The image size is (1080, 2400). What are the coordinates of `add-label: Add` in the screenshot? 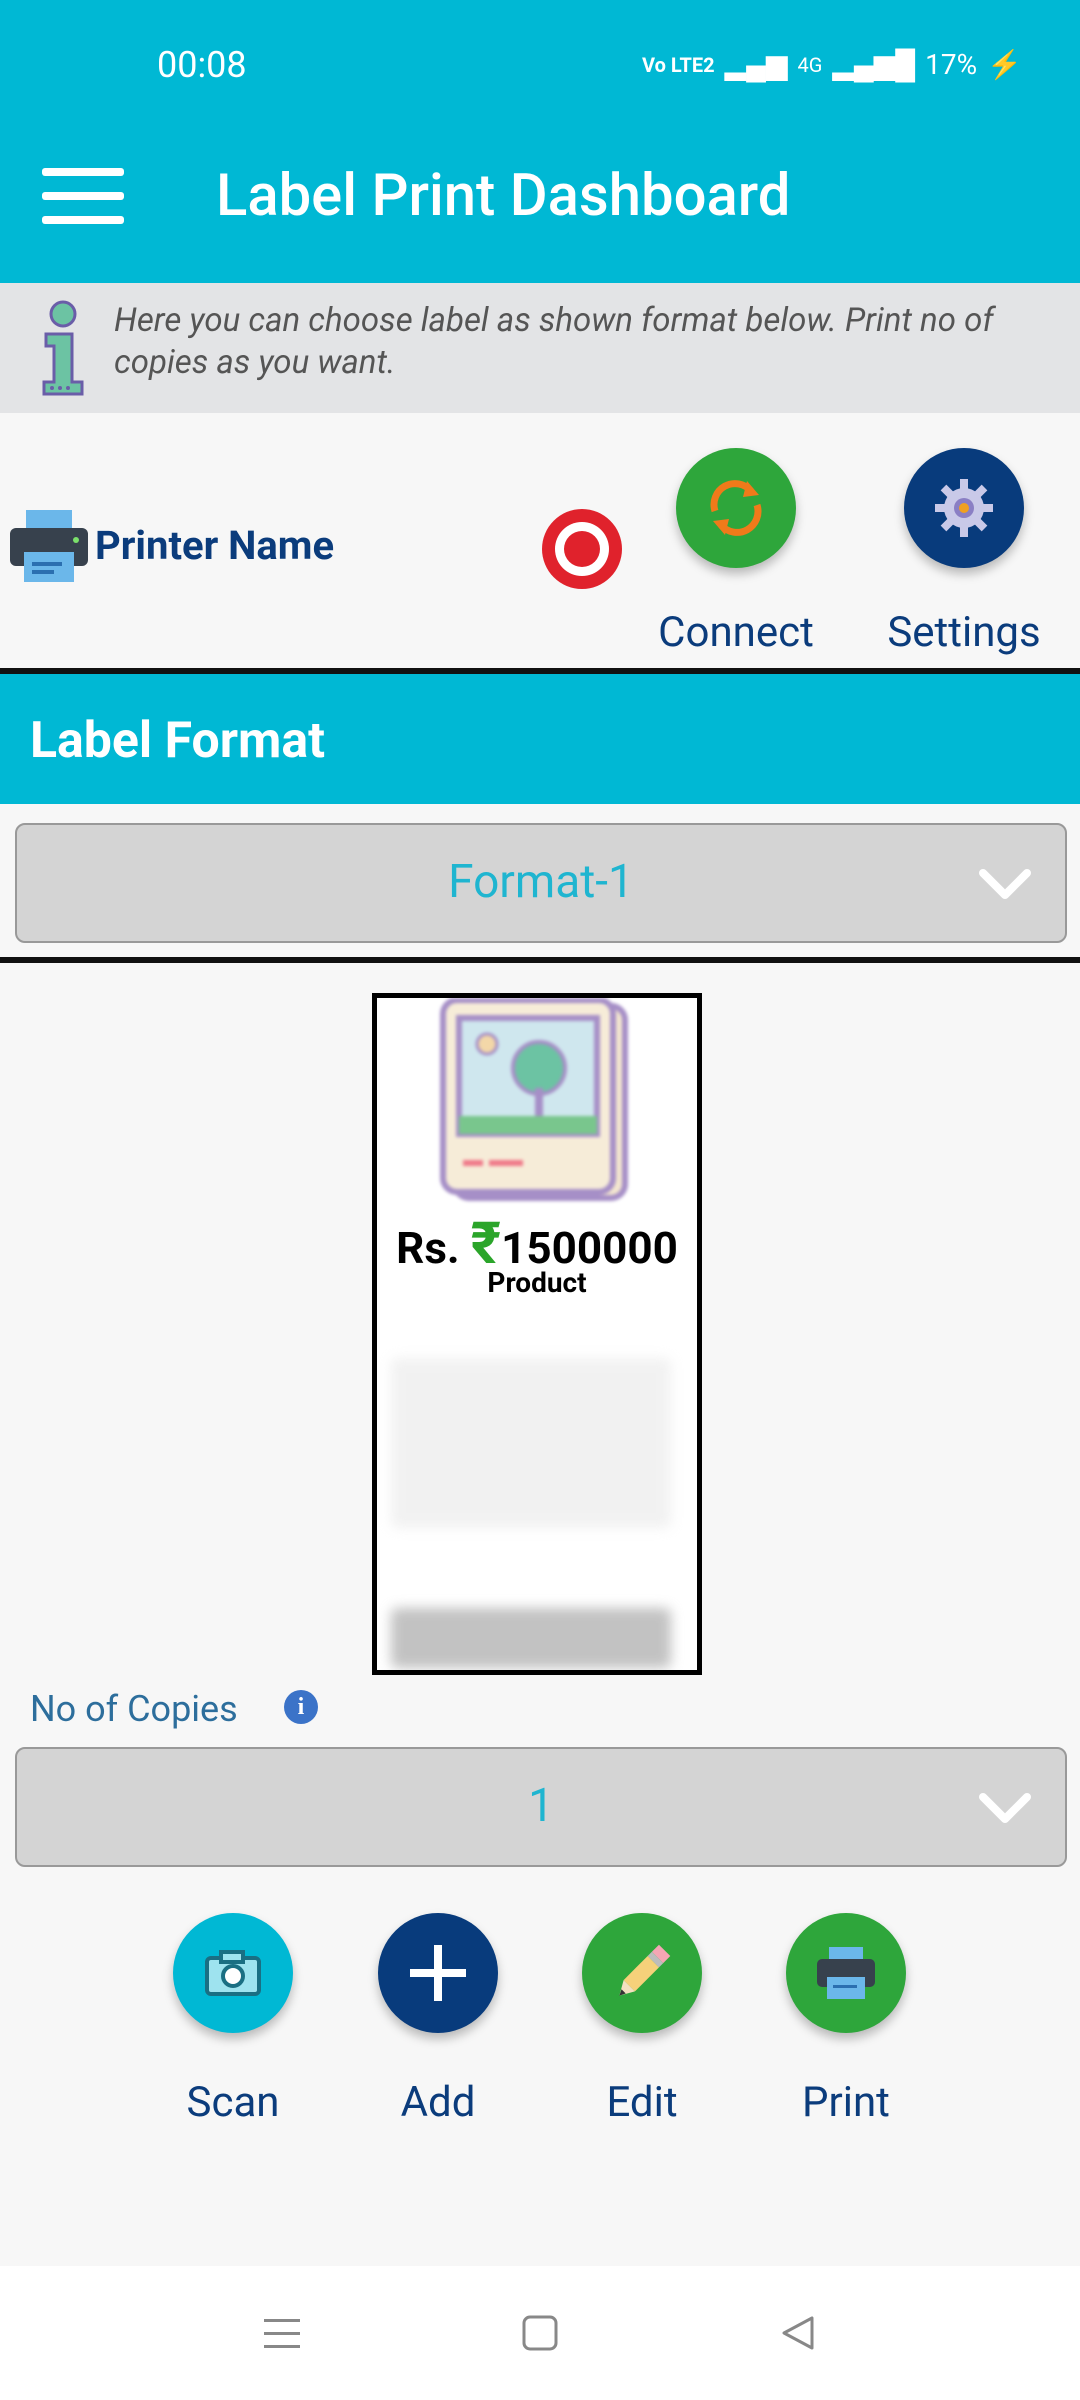 It's located at (438, 2102).